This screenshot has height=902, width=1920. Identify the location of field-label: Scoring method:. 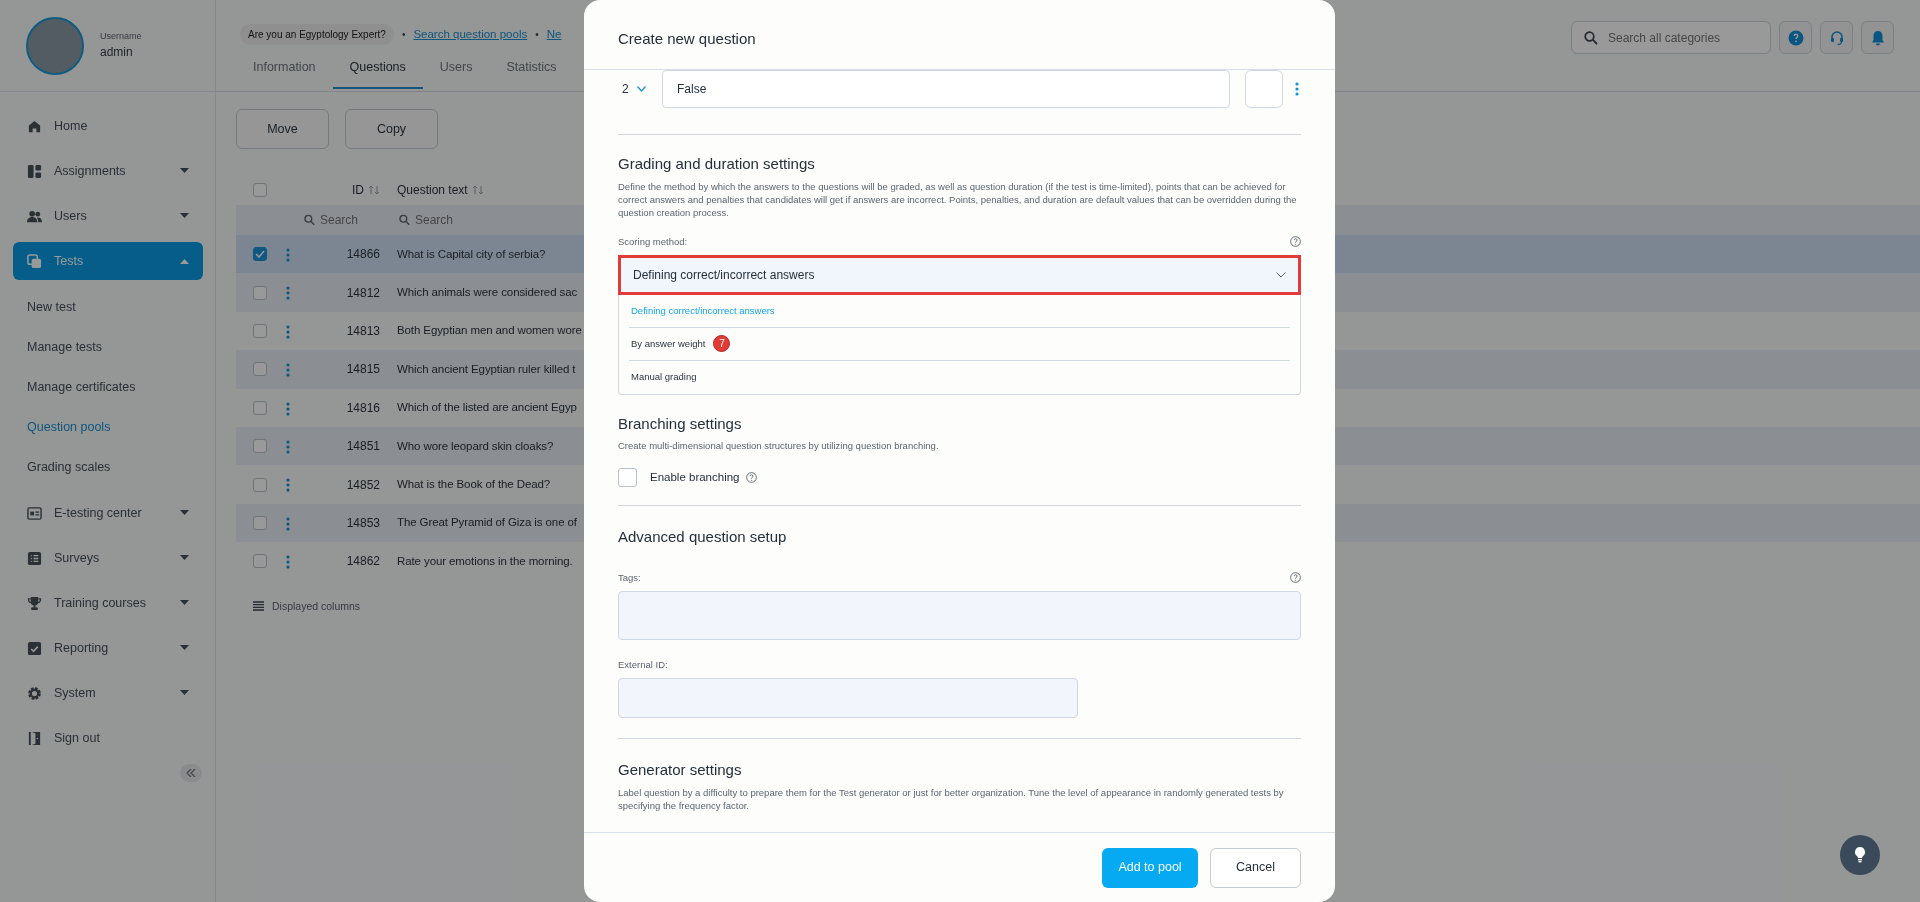
(653, 241).